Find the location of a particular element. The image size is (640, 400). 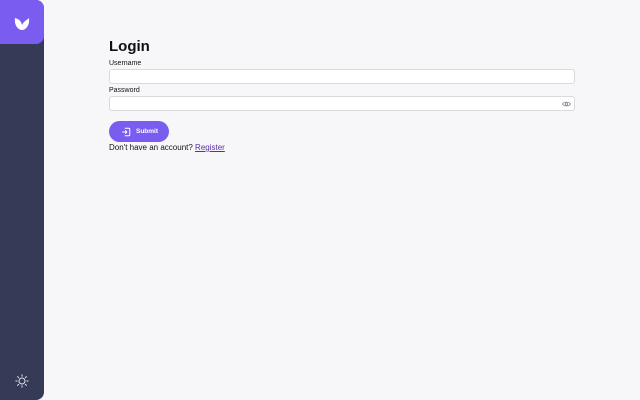

username-input is located at coordinates (342, 76).